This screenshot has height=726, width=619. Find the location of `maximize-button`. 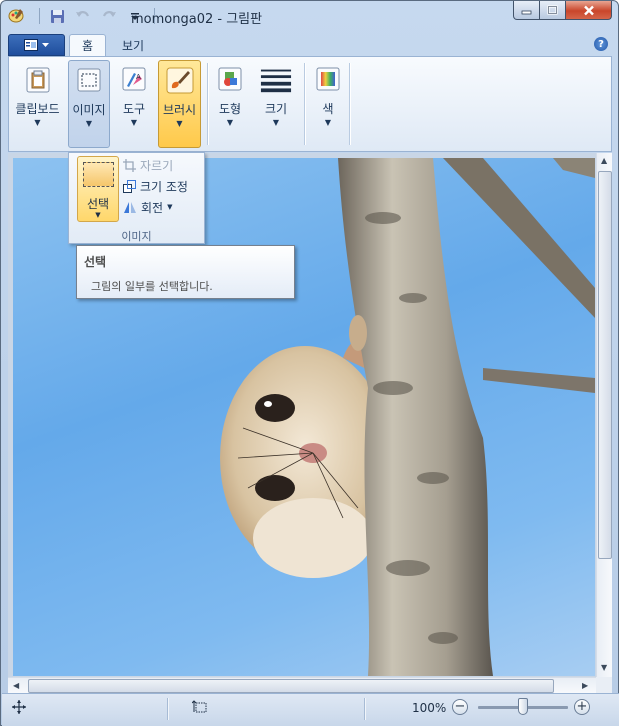

maximize-button is located at coordinates (553, 10).